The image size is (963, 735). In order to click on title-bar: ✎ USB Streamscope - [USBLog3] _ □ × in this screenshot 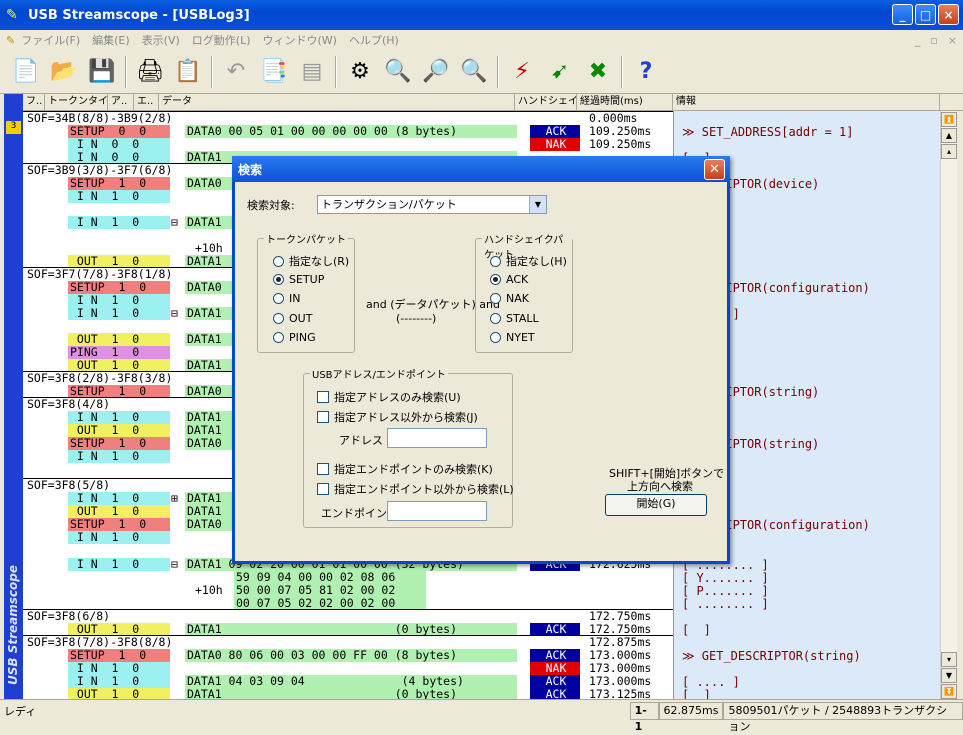, I will do `click(481, 15)`.